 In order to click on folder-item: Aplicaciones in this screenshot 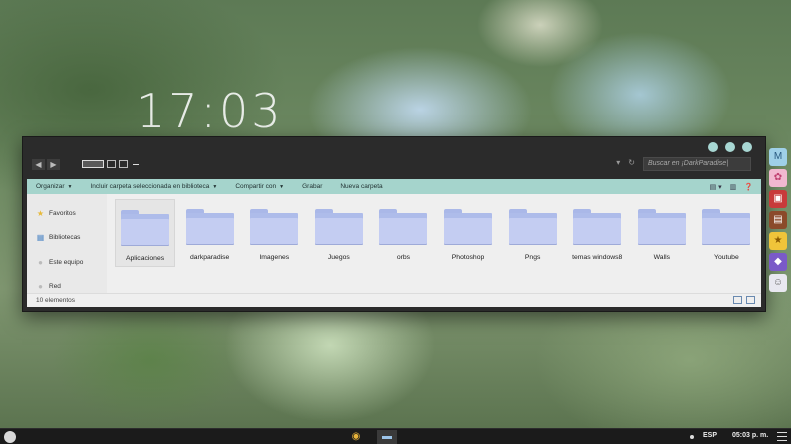, I will do `click(145, 233)`.